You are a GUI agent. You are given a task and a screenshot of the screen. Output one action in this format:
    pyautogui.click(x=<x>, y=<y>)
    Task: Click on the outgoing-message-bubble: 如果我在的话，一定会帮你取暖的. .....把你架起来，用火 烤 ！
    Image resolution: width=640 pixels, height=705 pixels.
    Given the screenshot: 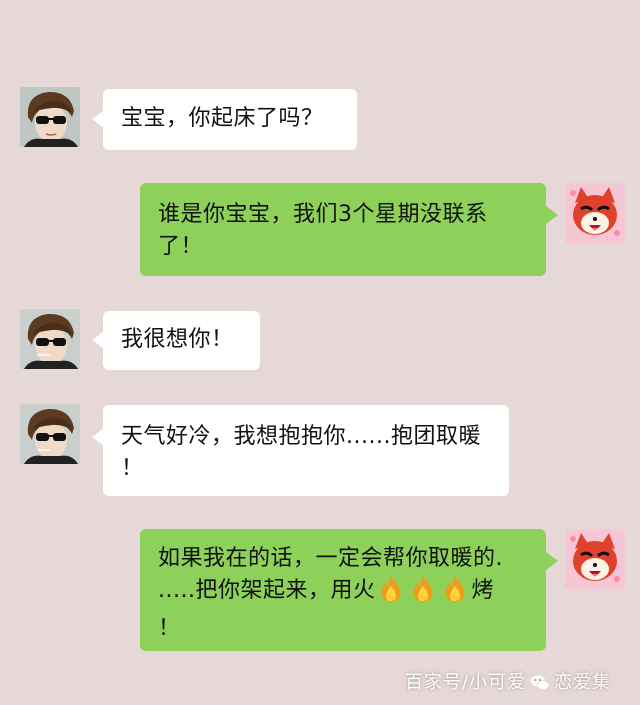 What is the action you would take?
    pyautogui.click(x=343, y=590)
    